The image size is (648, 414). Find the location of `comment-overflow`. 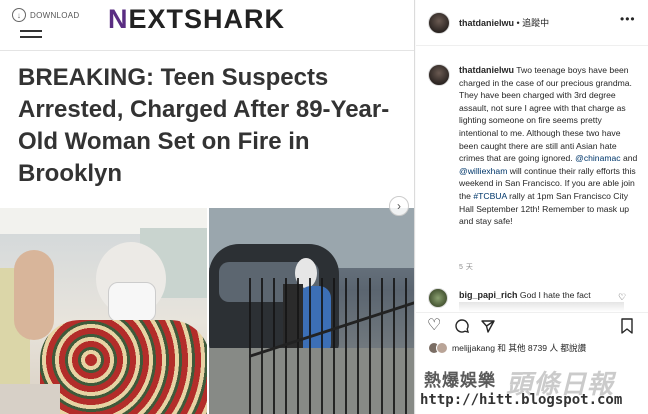

comment-overflow is located at coordinates (541, 307).